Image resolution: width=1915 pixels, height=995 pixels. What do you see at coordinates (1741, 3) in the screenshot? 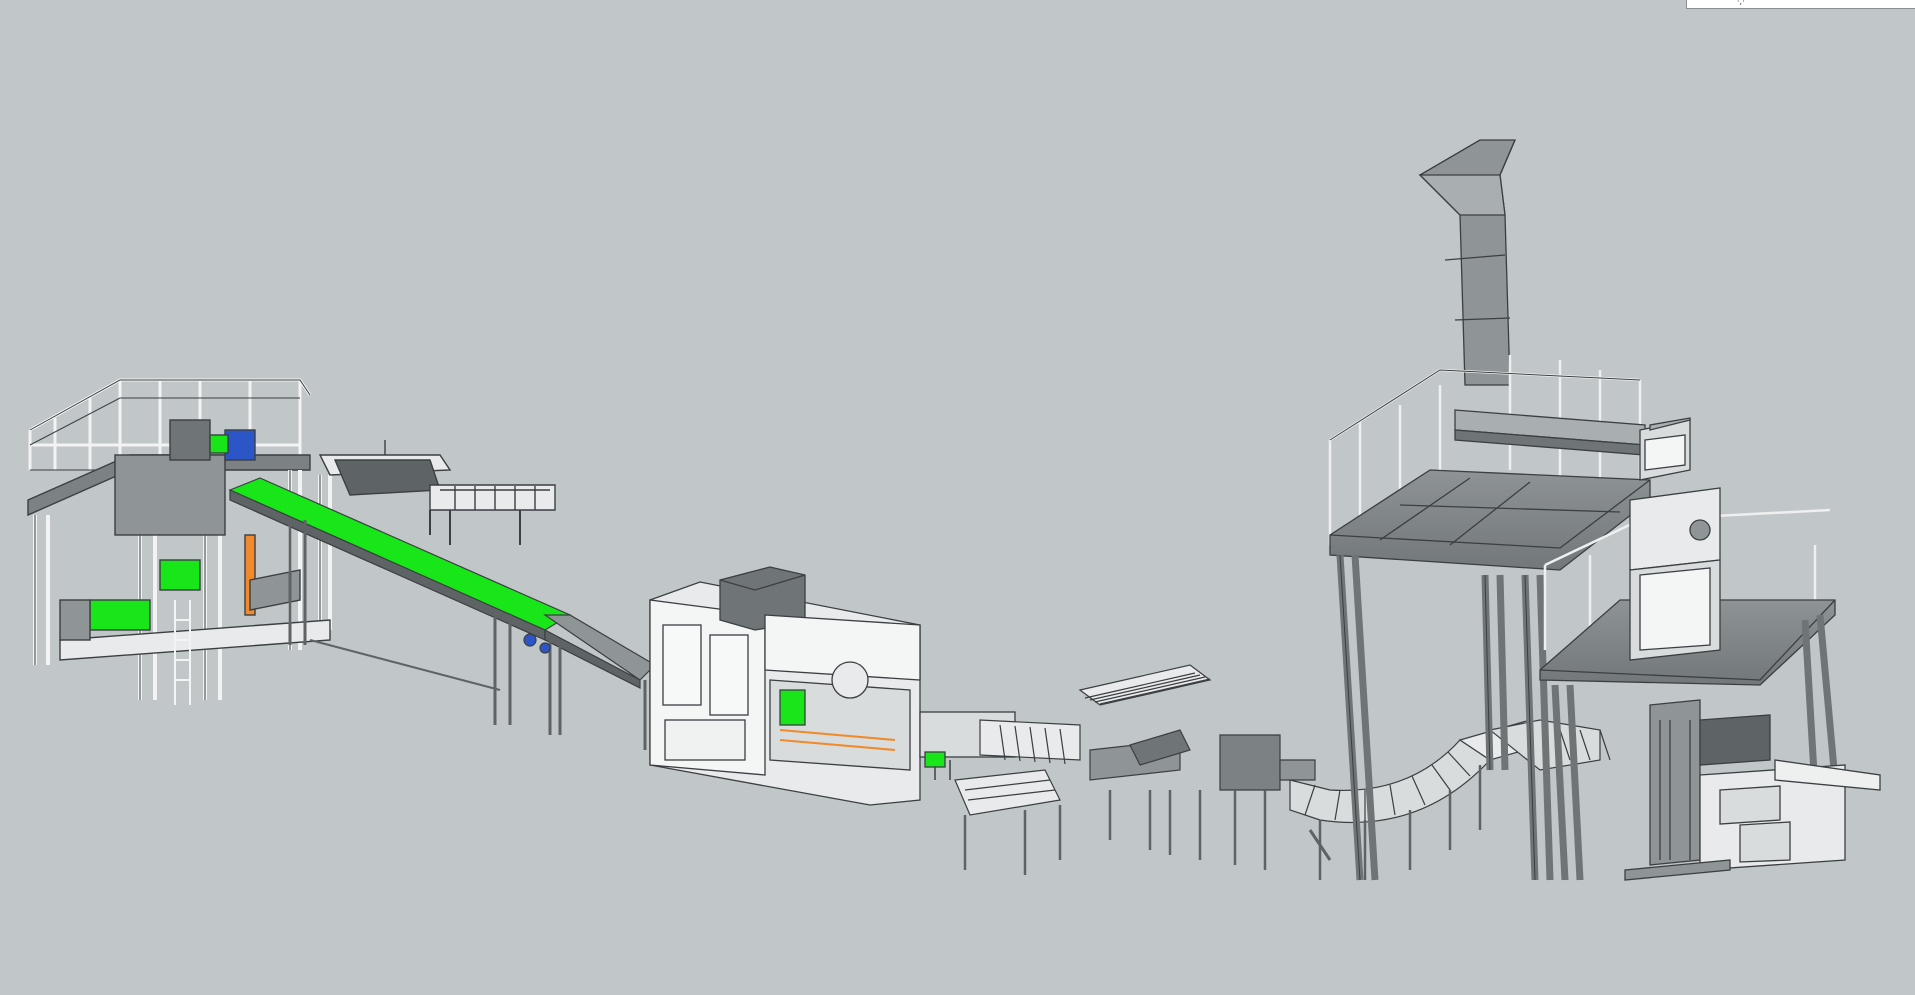
I see `view-cube-label: ·,·` at bounding box center [1741, 3].